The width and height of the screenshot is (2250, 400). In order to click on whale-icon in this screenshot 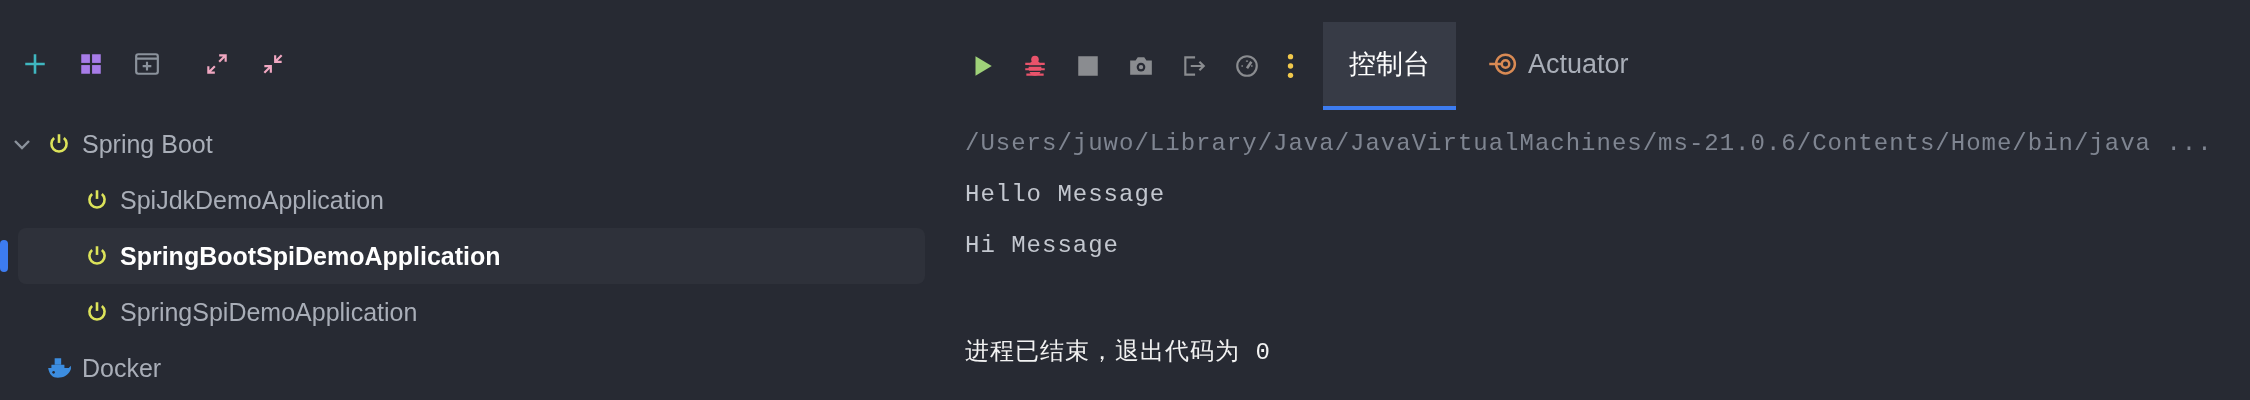, I will do `click(59, 368)`.